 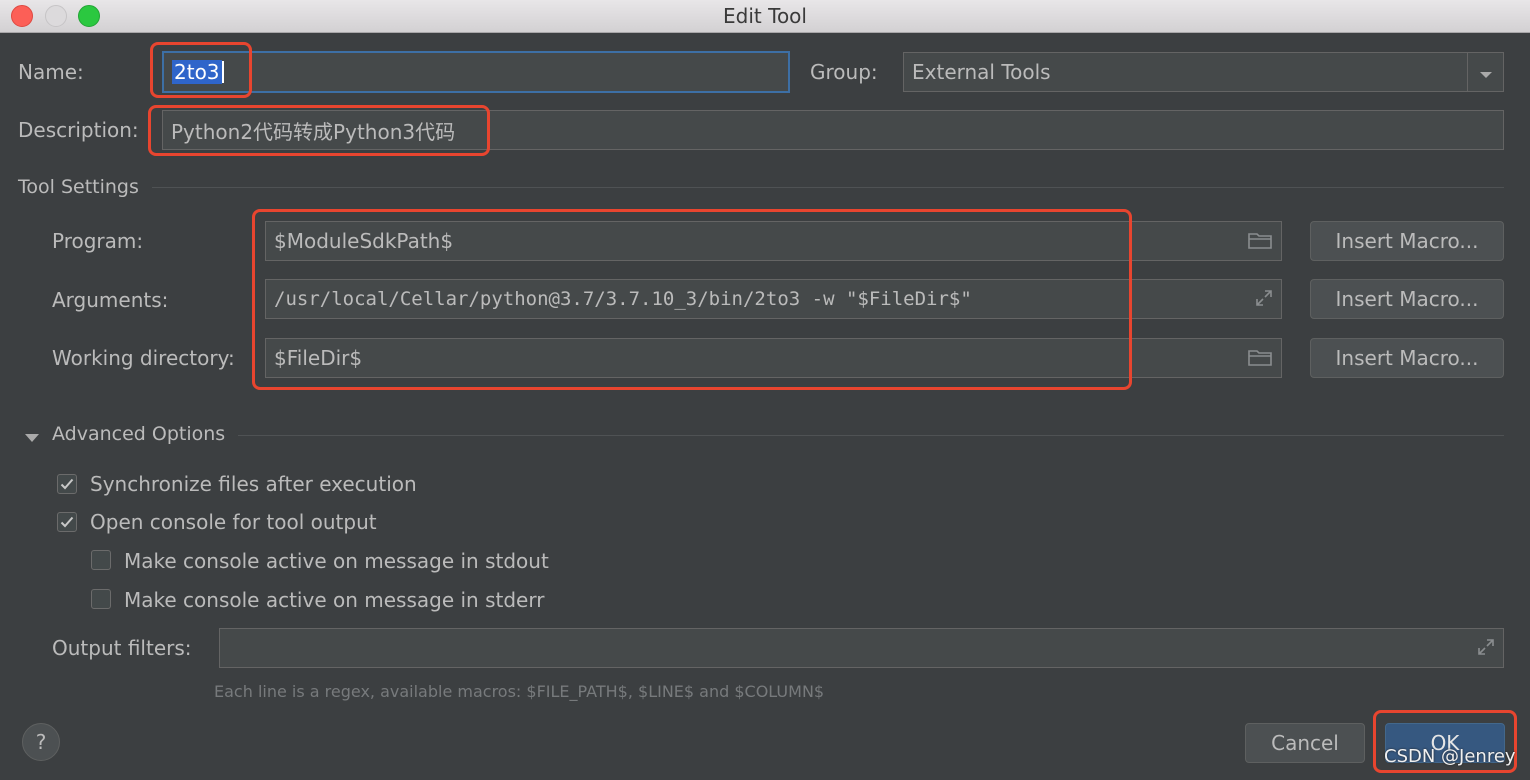 I want to click on program-label: Program:, so click(x=98, y=241).